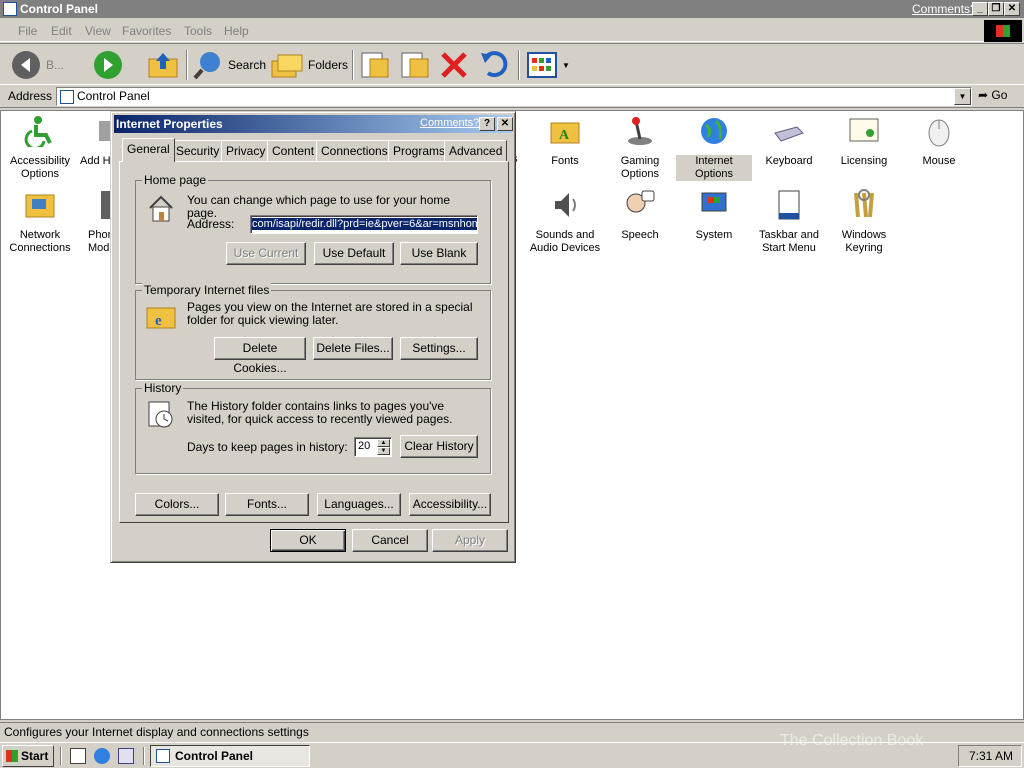 The image size is (1024, 768). Describe the element at coordinates (939, 133) in the screenshot. I see `mouse-icon` at that location.